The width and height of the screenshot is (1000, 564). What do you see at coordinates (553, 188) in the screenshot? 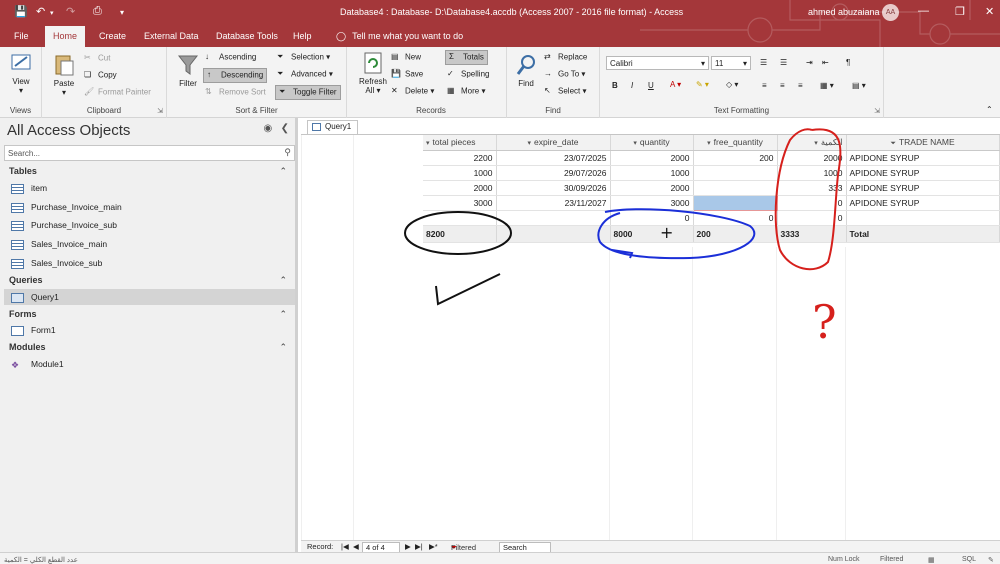
I see `cell: 30/09/2026` at bounding box center [553, 188].